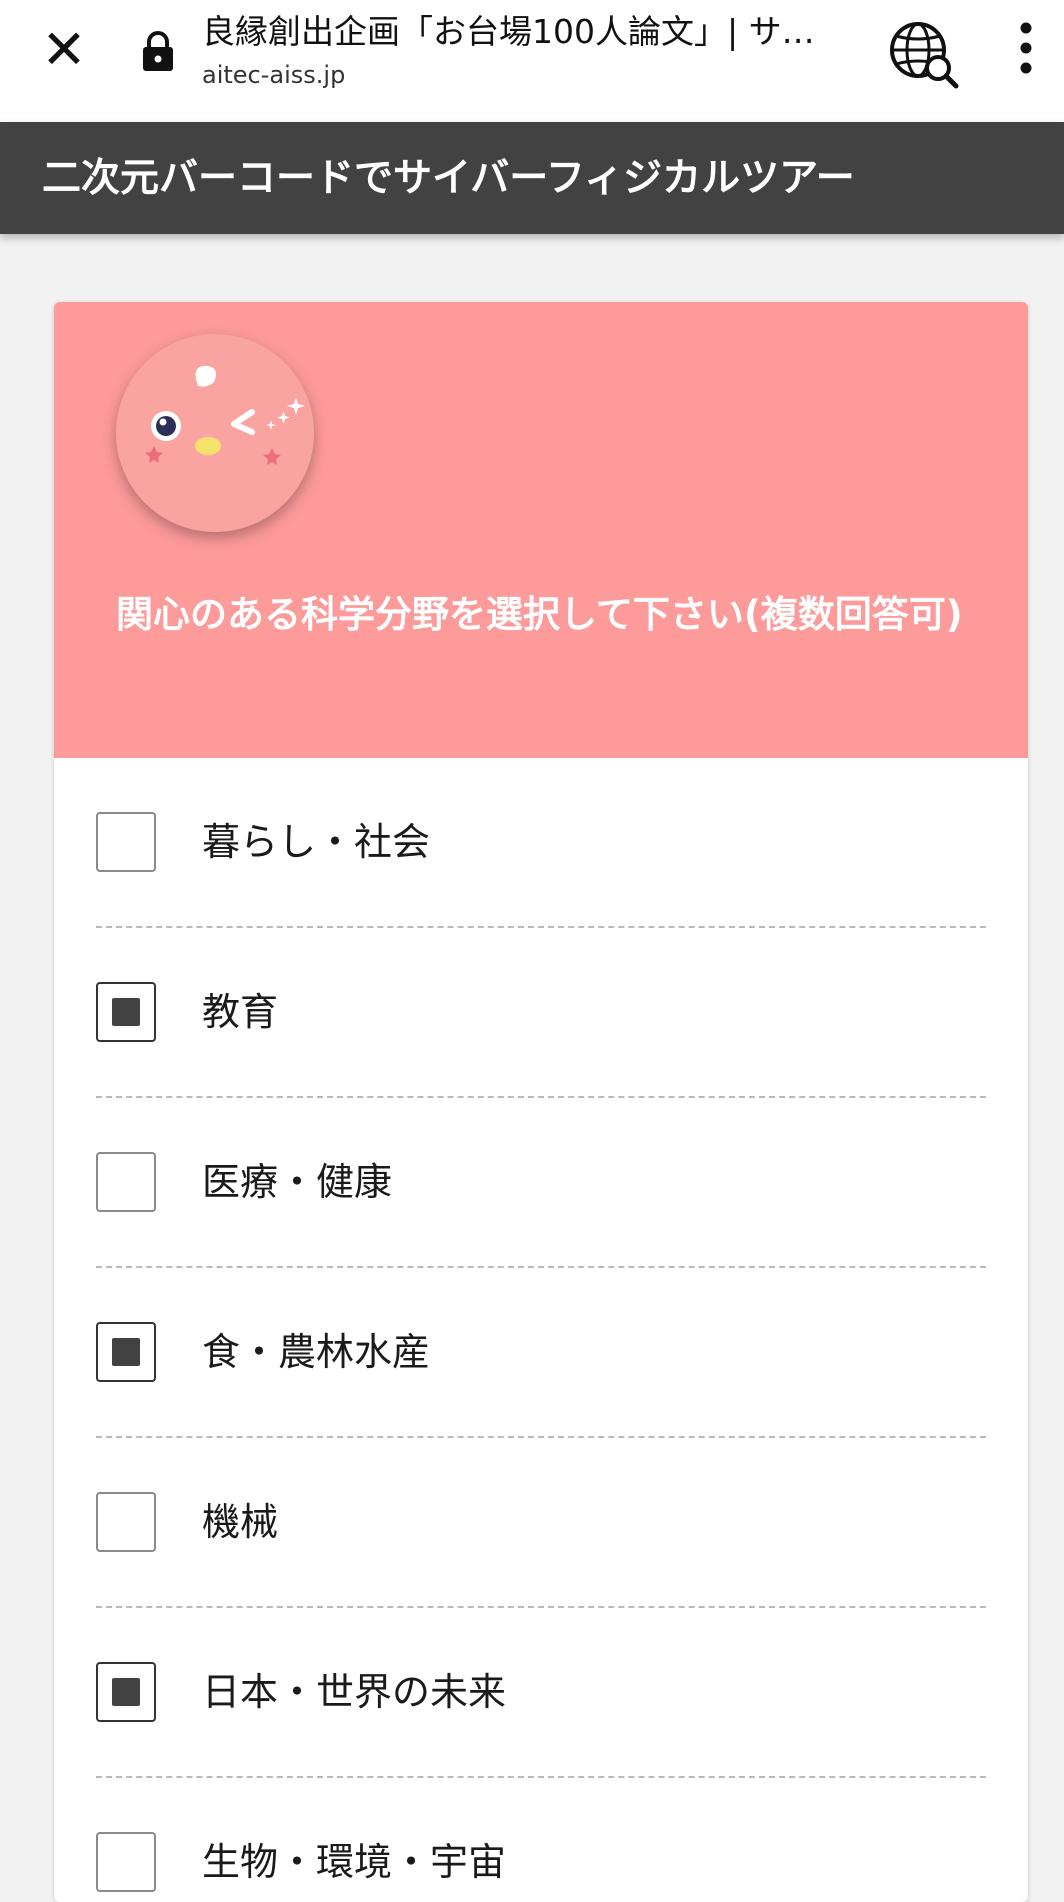  Describe the element at coordinates (1026, 50) in the screenshot. I see `more-vert-icon` at that location.